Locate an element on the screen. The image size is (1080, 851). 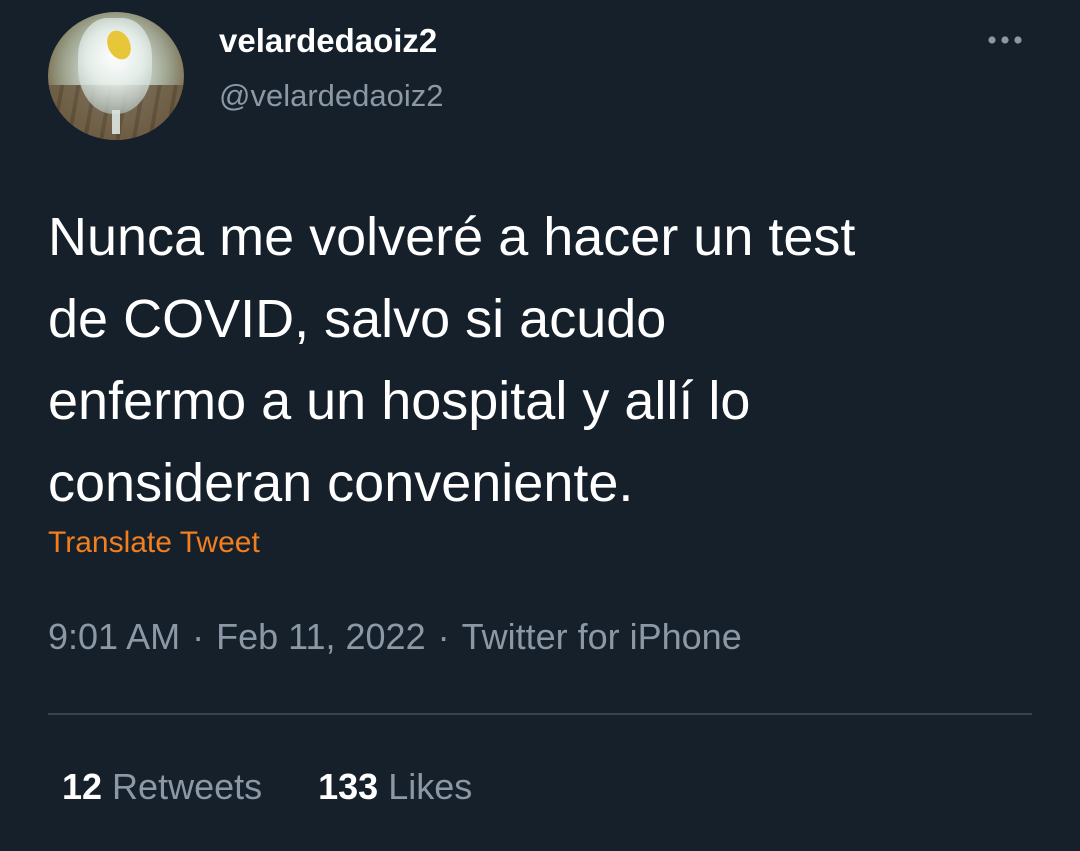
retweets-label: Retweets is located at coordinates (187, 786).